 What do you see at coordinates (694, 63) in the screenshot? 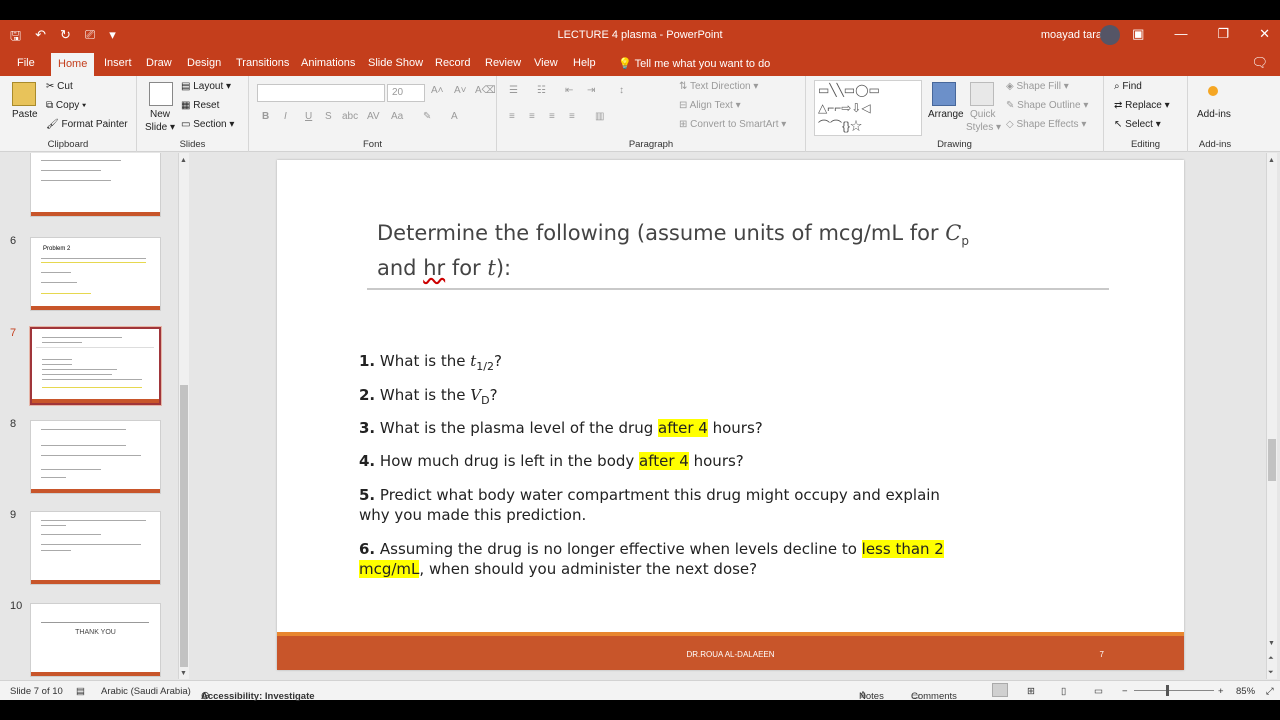
I see `tell-me-search: 💡 Tell me what you want to do` at bounding box center [694, 63].